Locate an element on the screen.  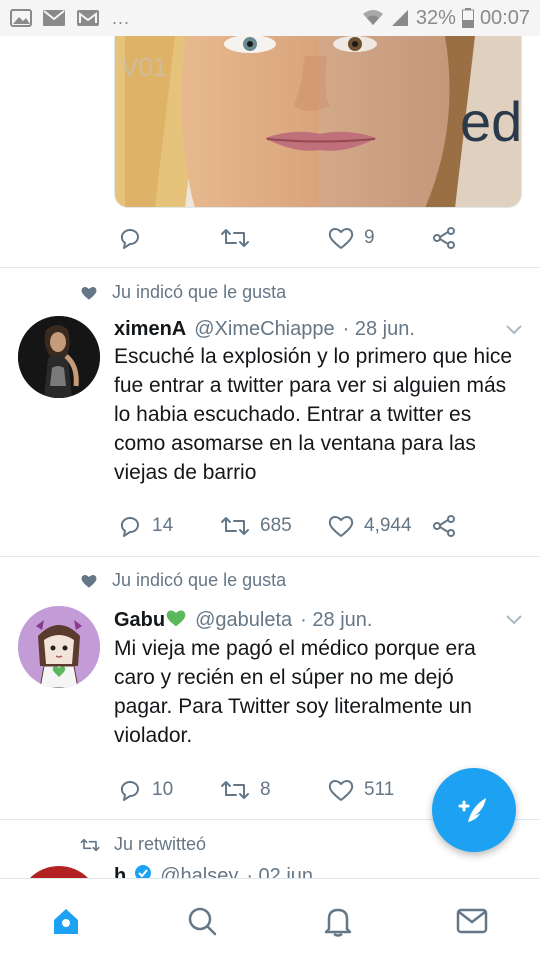
avatar-illustration is located at coordinates (59, 647).